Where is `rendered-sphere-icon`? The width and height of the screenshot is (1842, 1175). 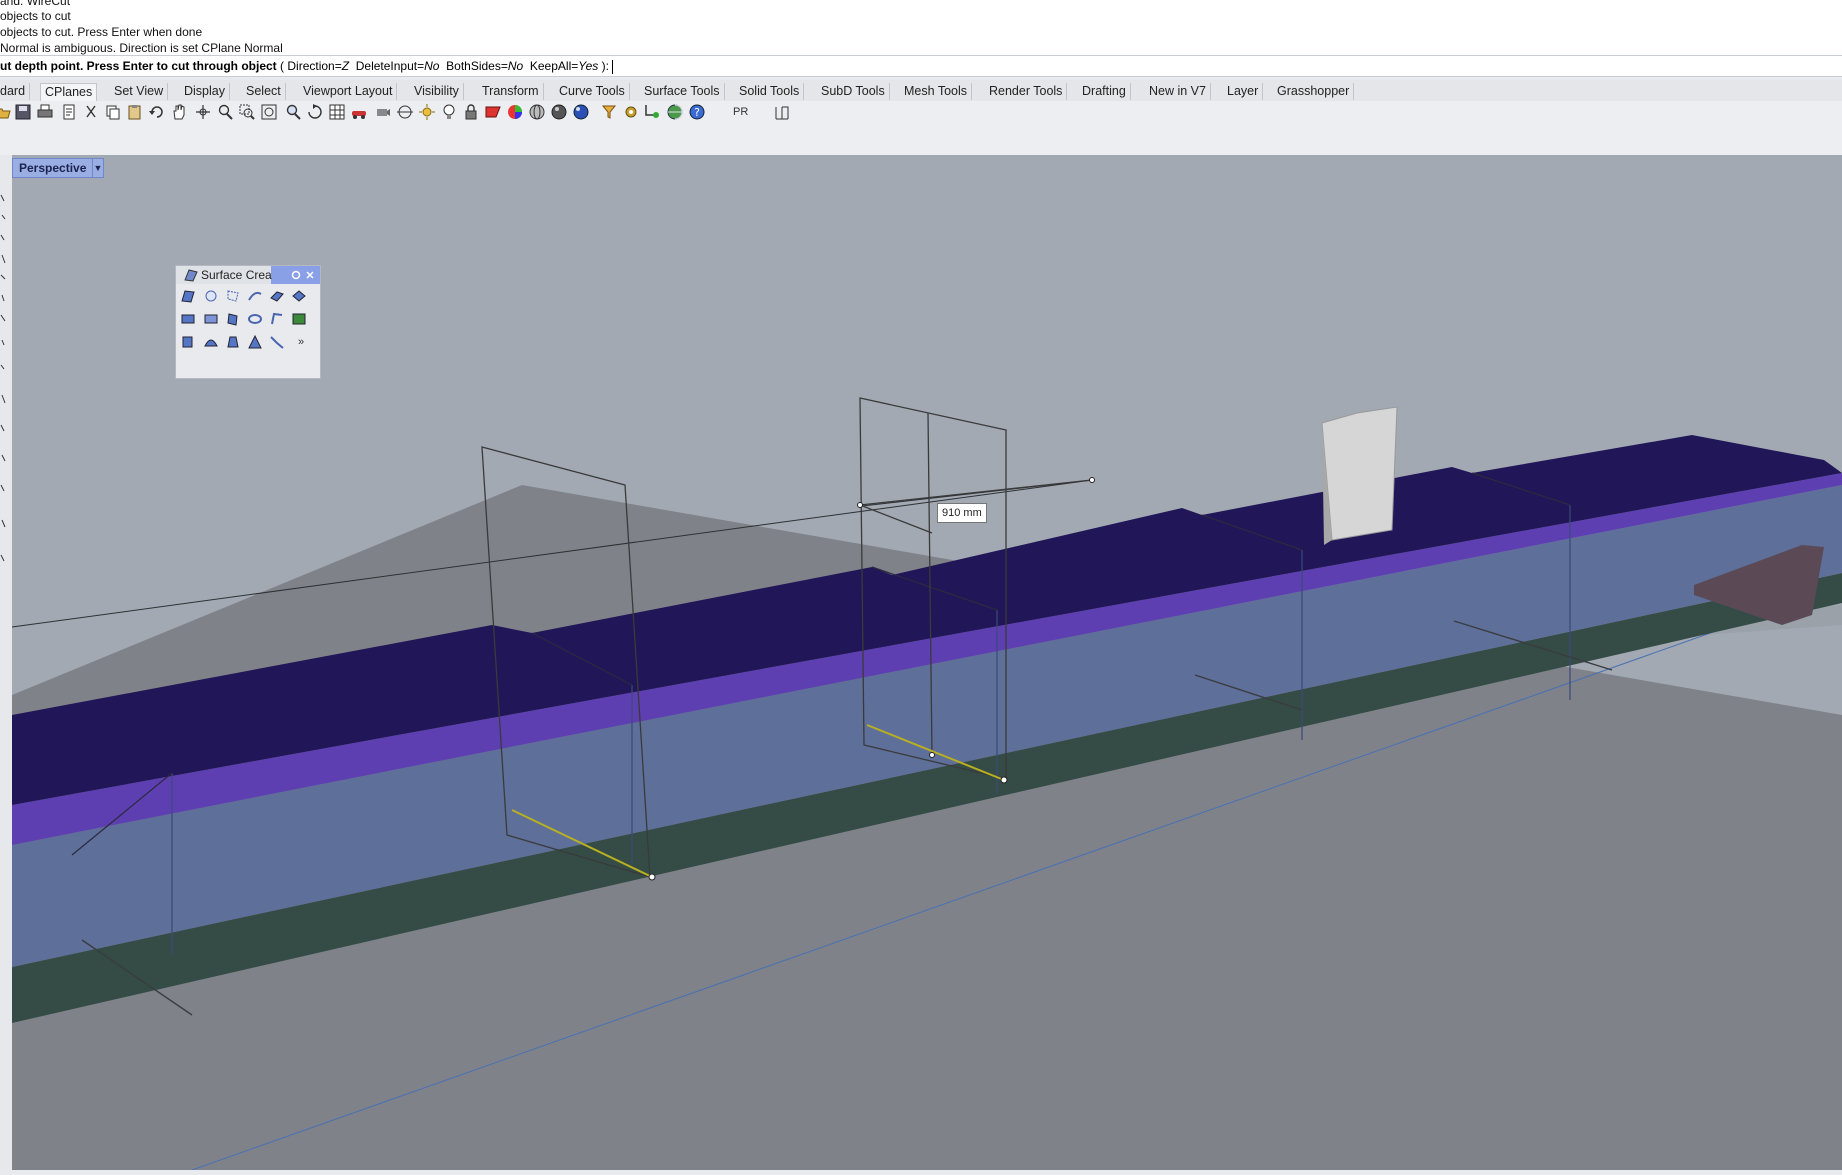 rendered-sphere-icon is located at coordinates (581, 112).